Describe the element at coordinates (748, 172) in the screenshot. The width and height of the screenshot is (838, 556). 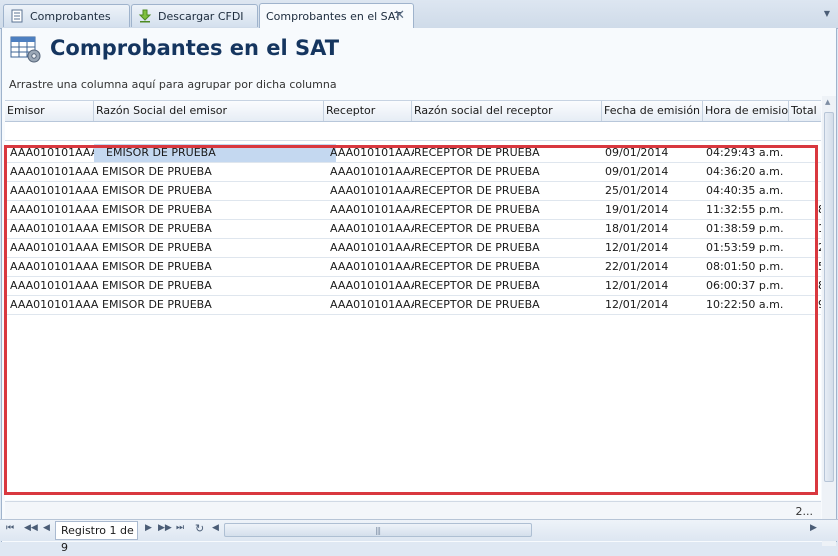
I see `cell-hora-emision: 04:36:20 a.m.` at that location.